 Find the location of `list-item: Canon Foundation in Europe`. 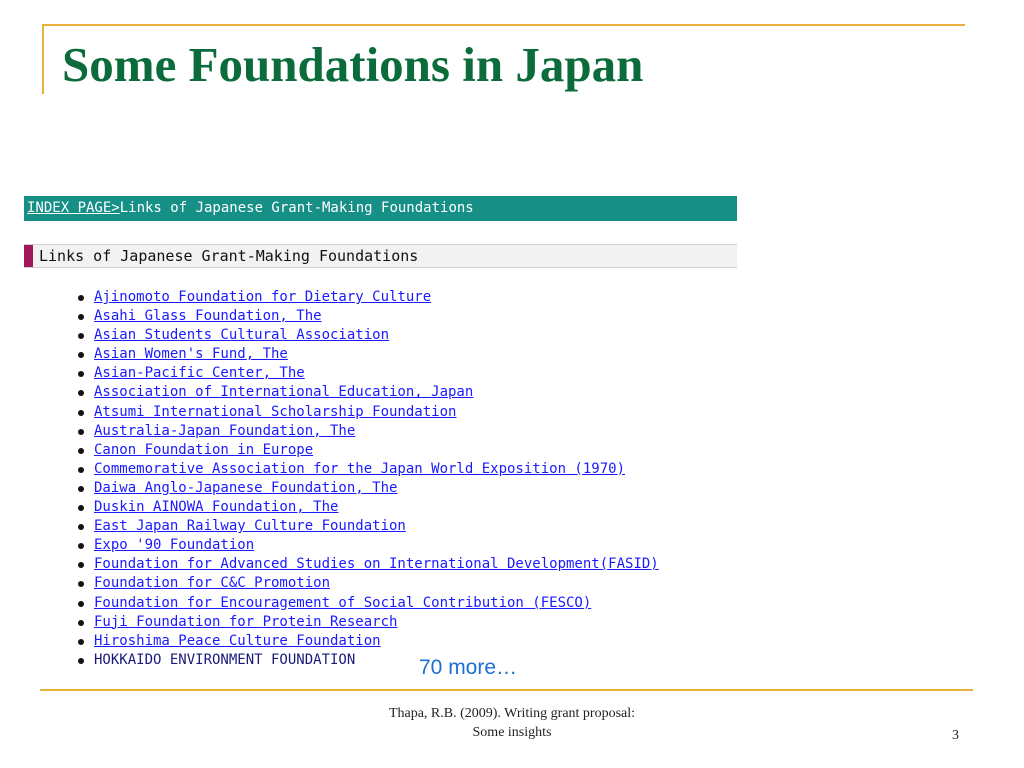

list-item: Canon Foundation in Europe is located at coordinates (367, 450).